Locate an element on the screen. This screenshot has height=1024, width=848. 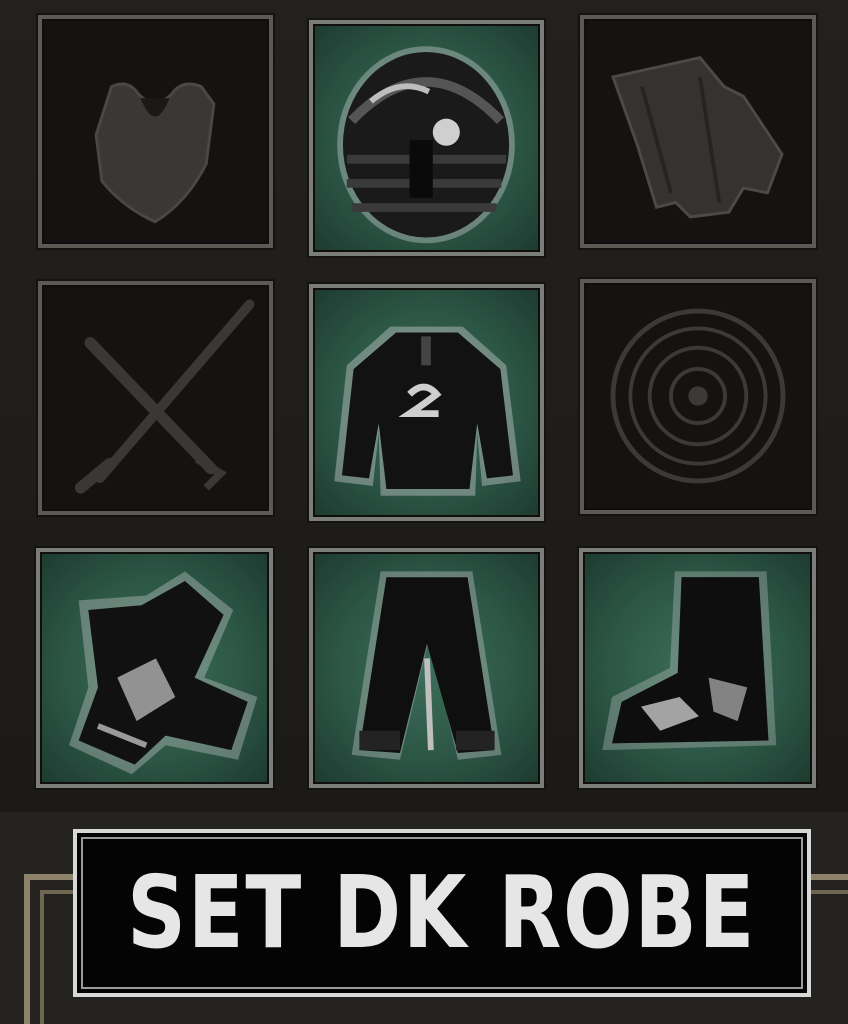
round-shield-silhouette-icon is located at coordinates (698, 396).